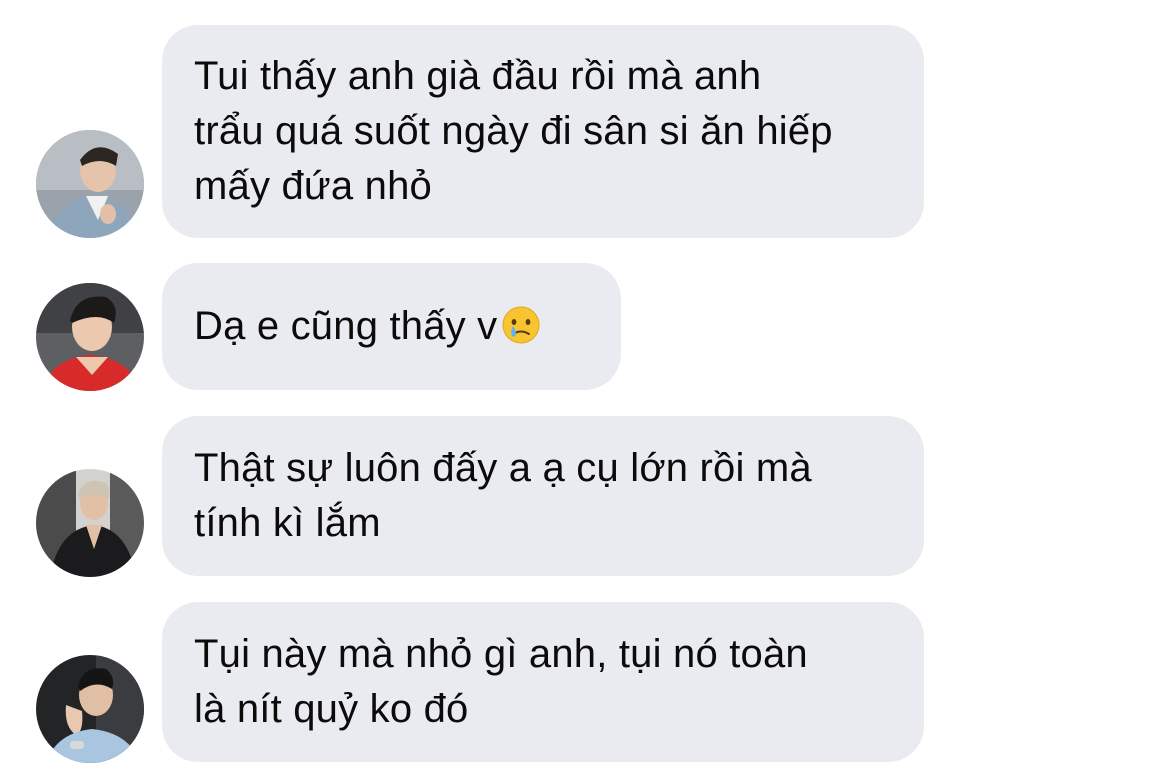 The height and width of the screenshot is (773, 1170). I want to click on crying-face-emoji-icon, so click(521, 325).